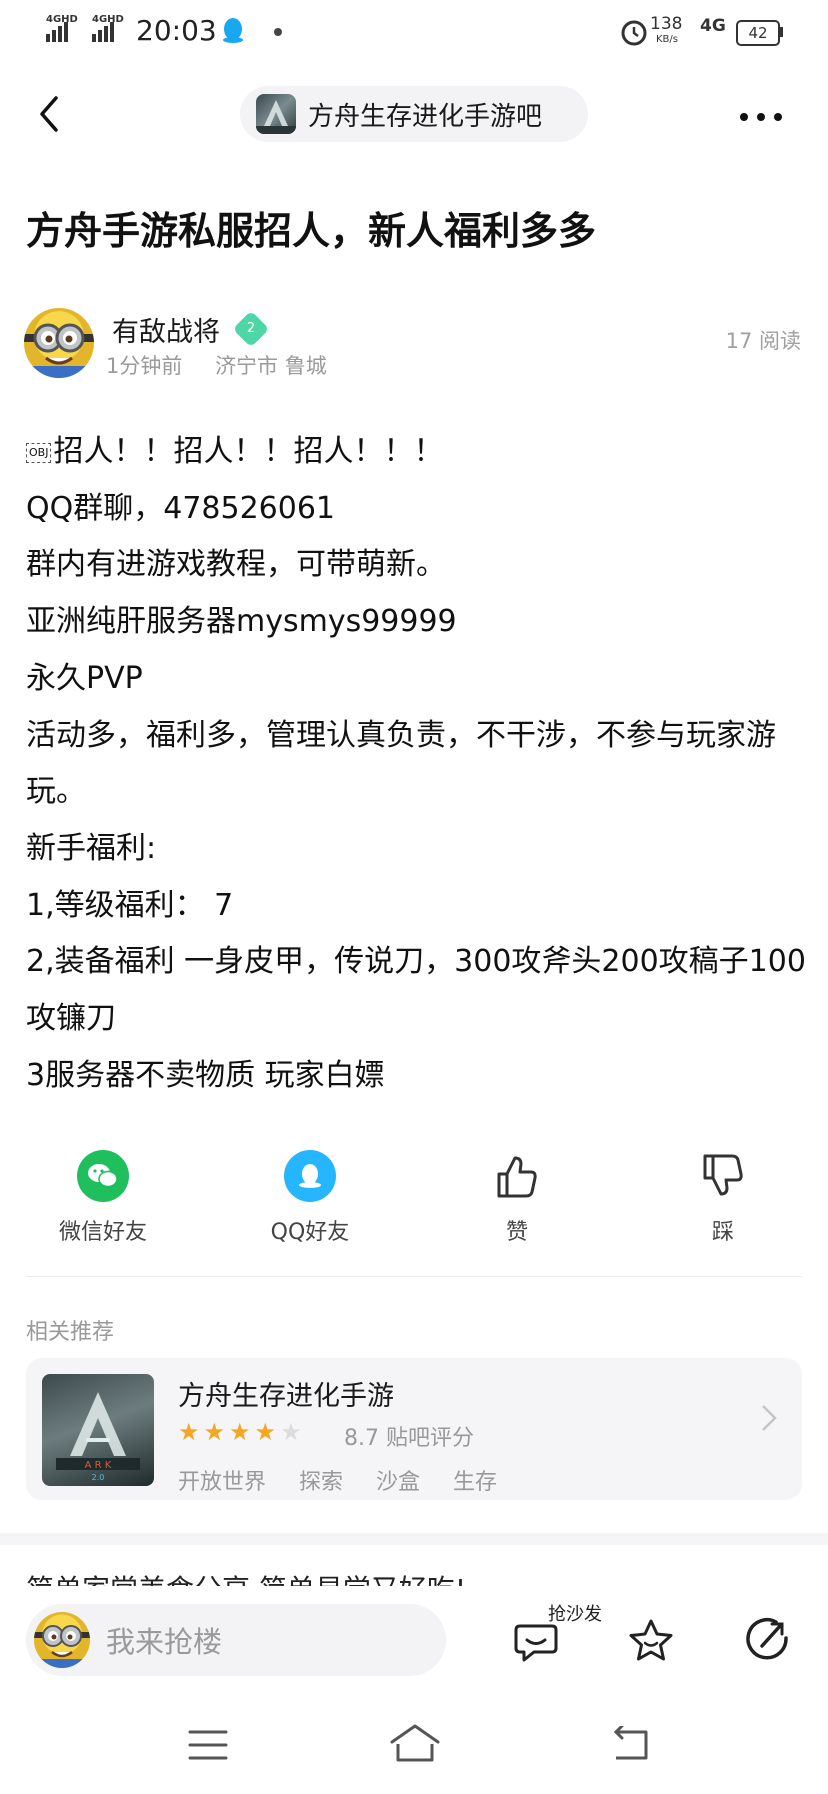 The image size is (828, 1794). I want to click on content-line: 亚洲纯肝服务器mysmys99999, so click(241, 622).